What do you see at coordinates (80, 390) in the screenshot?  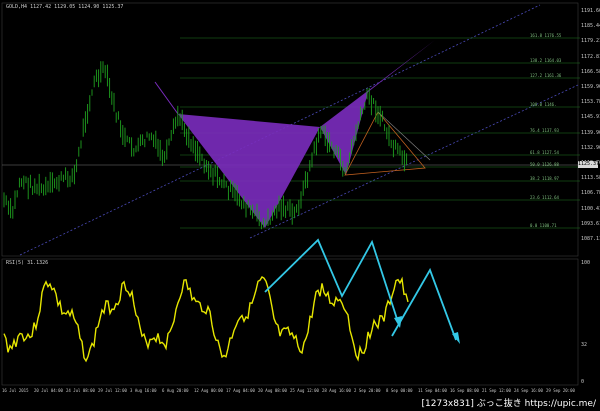 I see `time-tick-label: 24 Jul 08:00` at bounding box center [80, 390].